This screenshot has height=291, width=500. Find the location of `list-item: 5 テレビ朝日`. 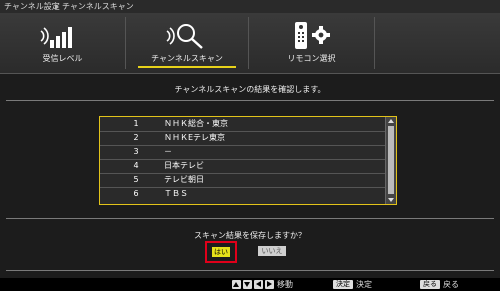

list-item: 5 テレビ朝日 is located at coordinates (242, 180).